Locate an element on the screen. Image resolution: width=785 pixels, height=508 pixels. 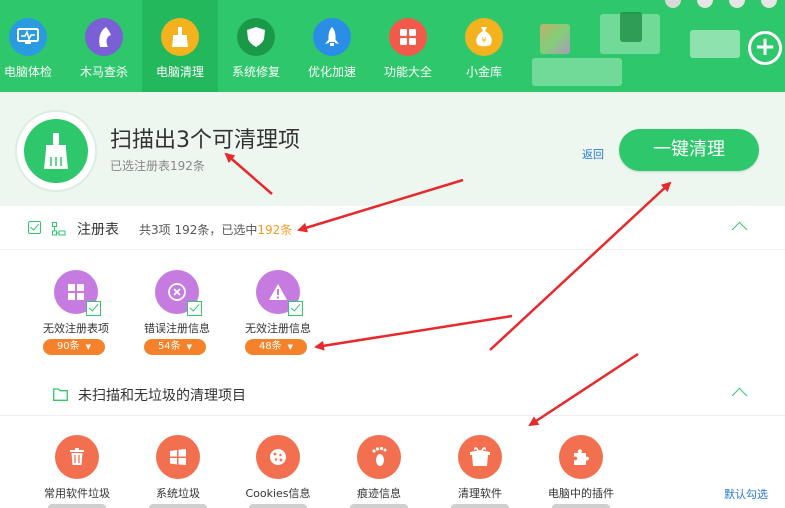
count-dropdown: 90条 ▼ is located at coordinates (74, 347).